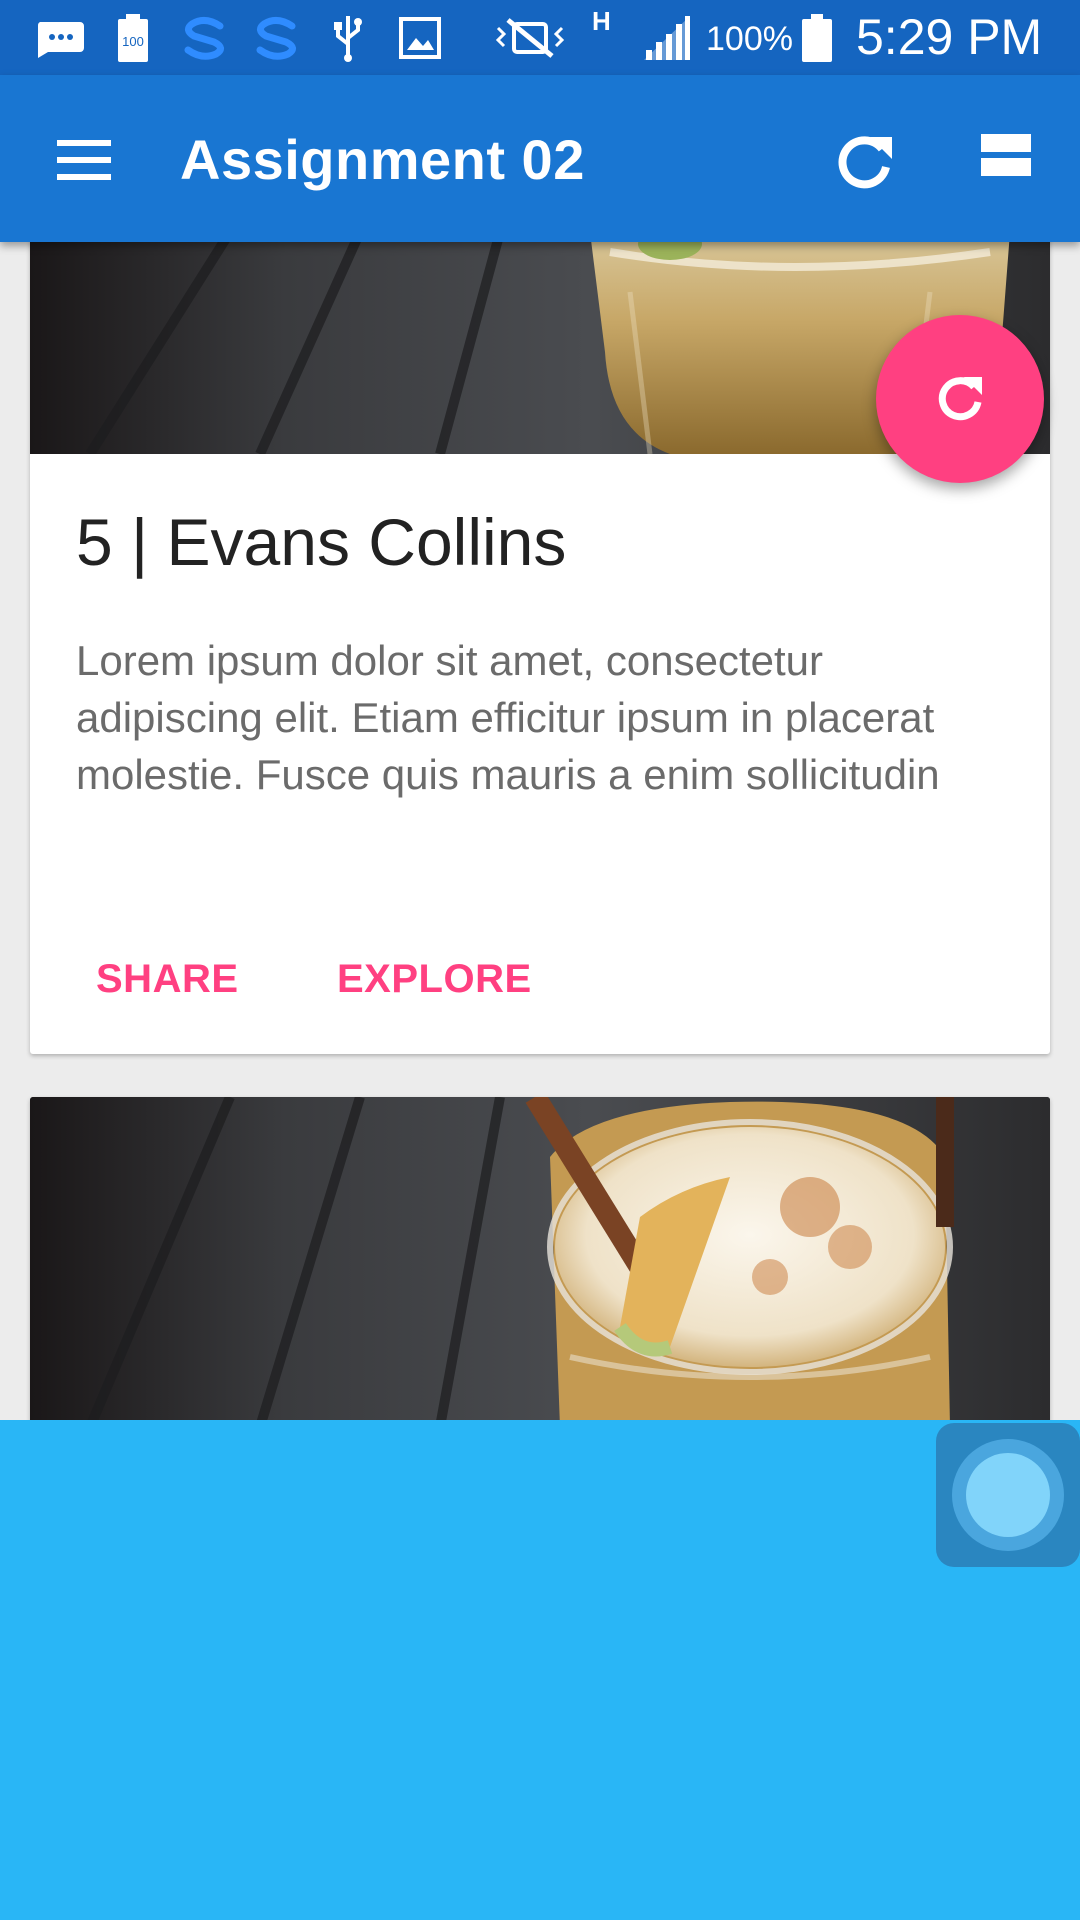 The height and width of the screenshot is (1920, 1080). What do you see at coordinates (321, 542) in the screenshot?
I see `card-title: 5 | Evans Collins` at bounding box center [321, 542].